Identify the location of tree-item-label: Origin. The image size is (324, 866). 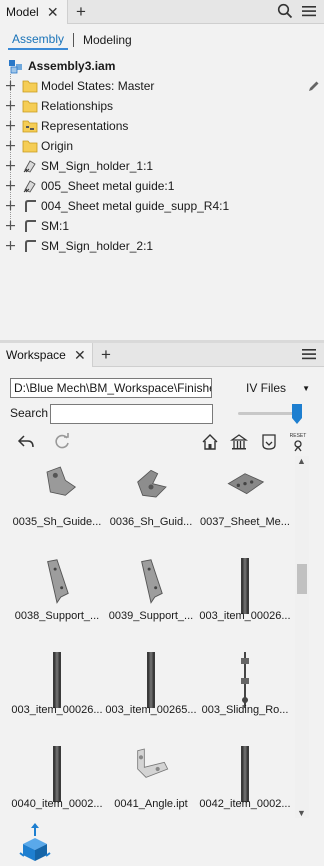
(57, 146).